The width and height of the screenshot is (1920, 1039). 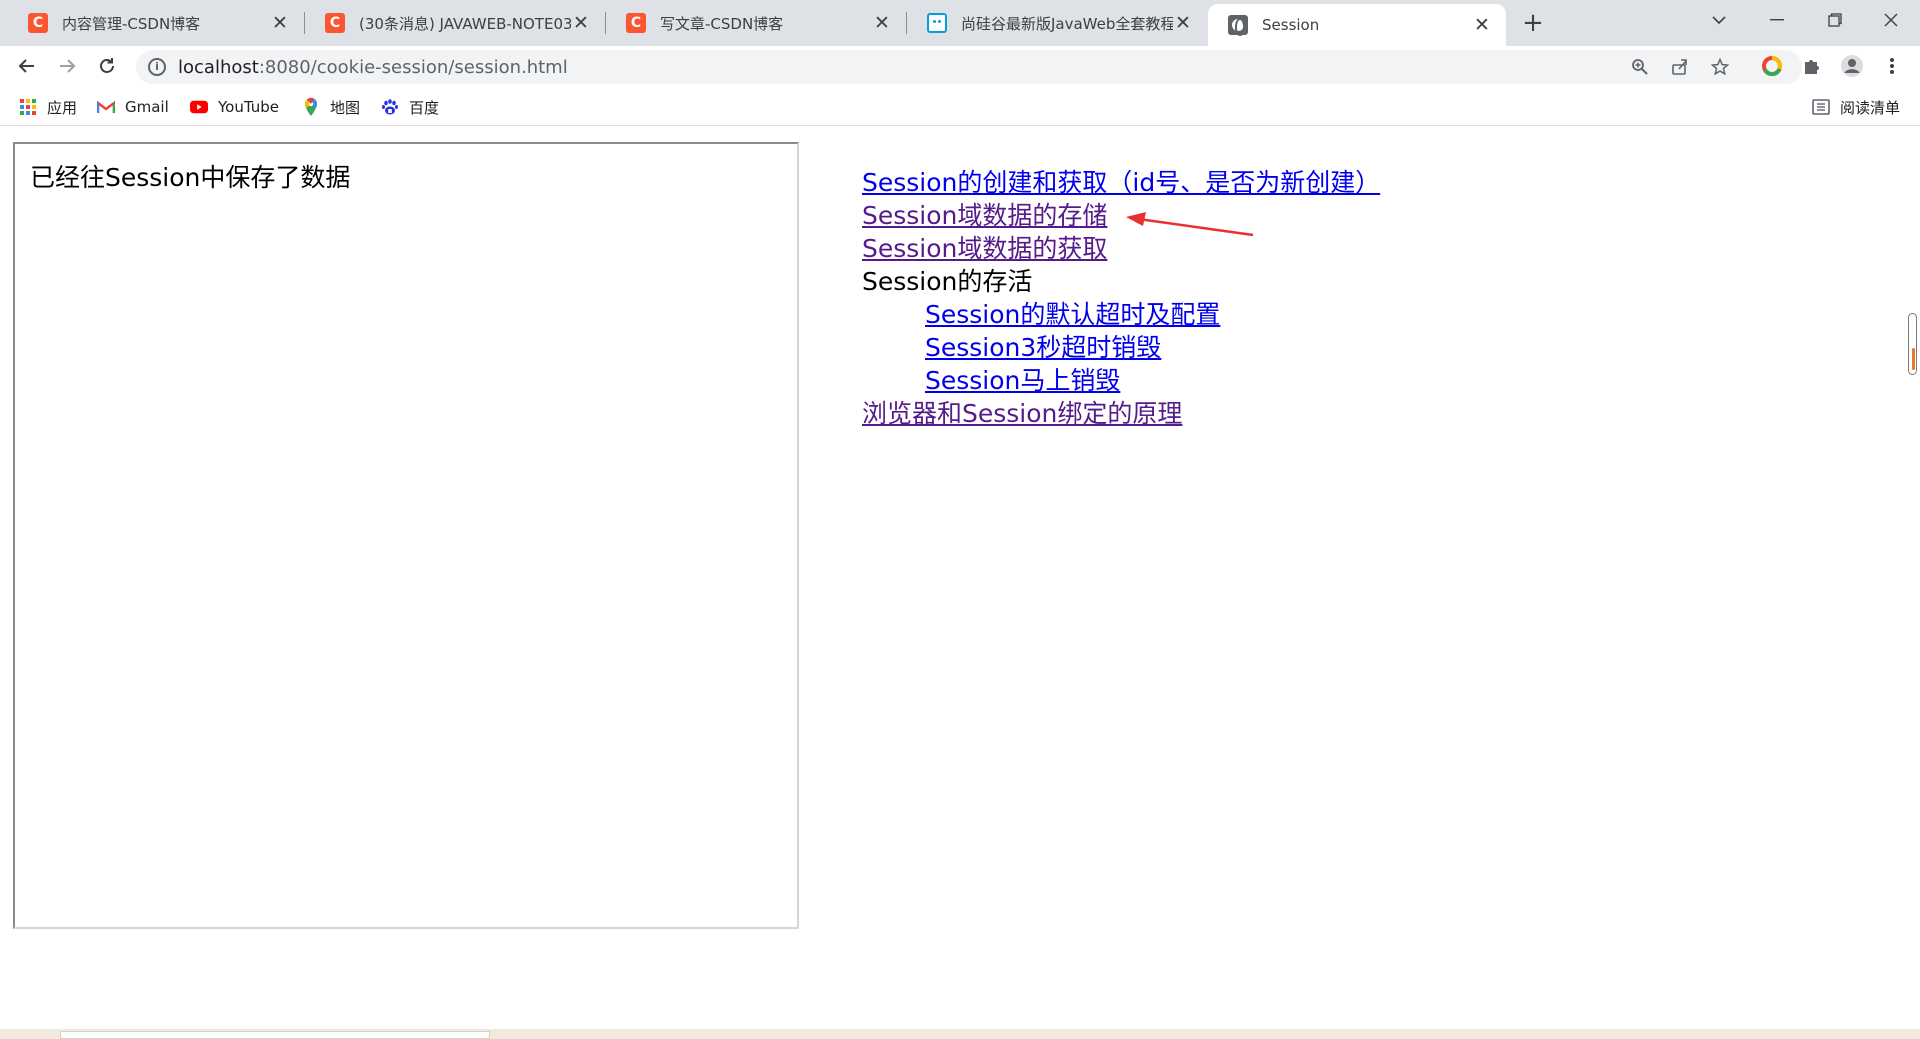 I want to click on bookmark-baidu: 百度, so click(x=410, y=107).